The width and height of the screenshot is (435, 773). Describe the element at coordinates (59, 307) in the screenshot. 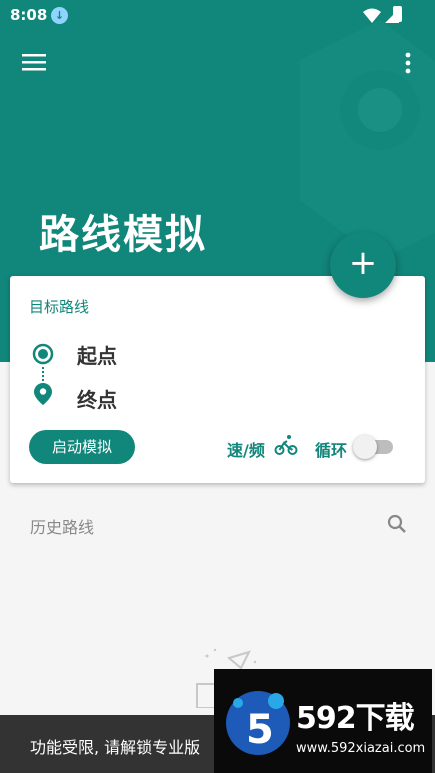

I see `card-title: 目标路线` at that location.